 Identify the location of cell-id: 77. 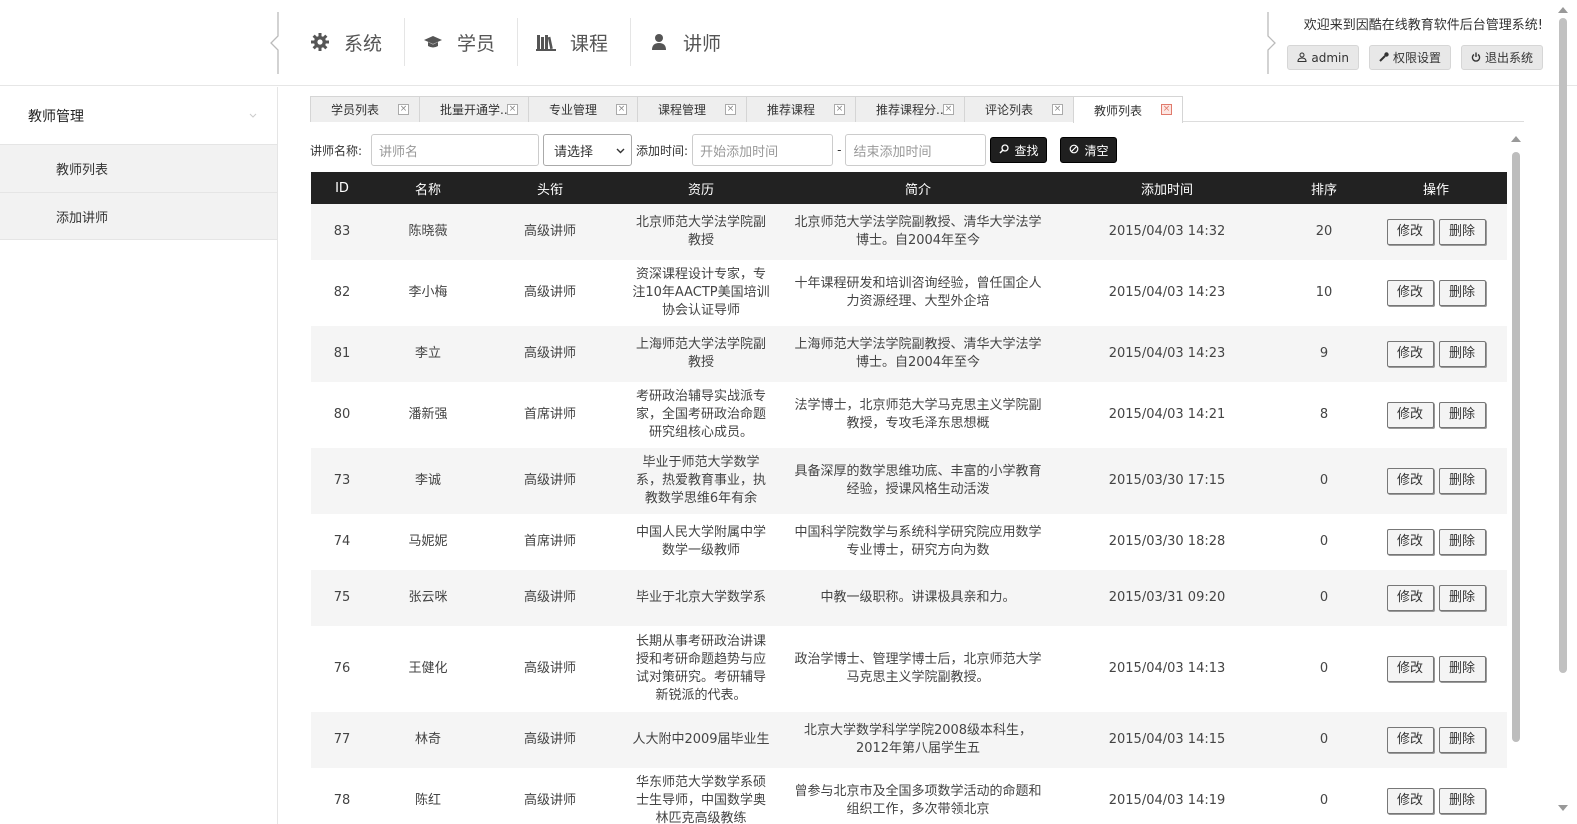
(342, 740).